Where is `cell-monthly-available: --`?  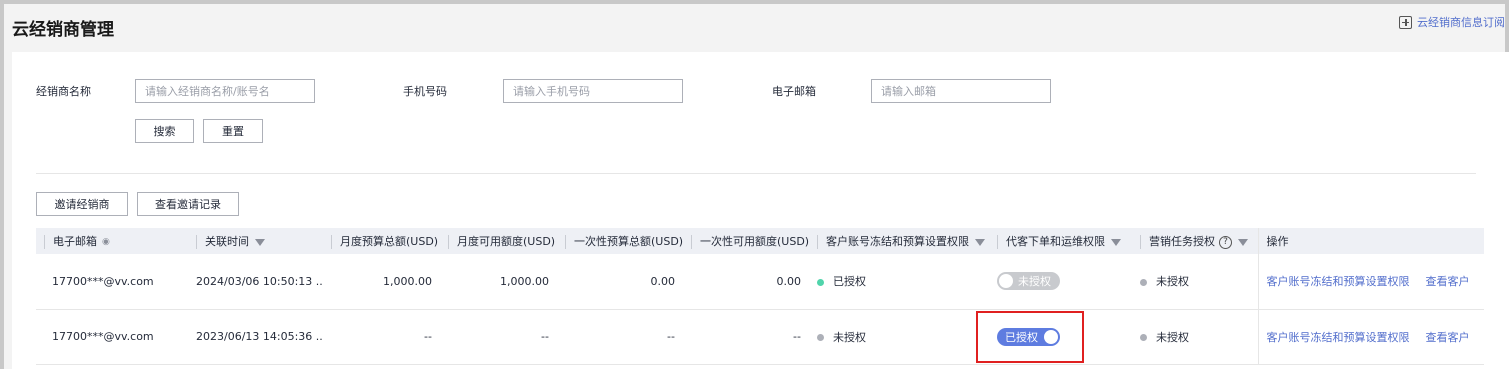 cell-monthly-available: -- is located at coordinates (498, 337).